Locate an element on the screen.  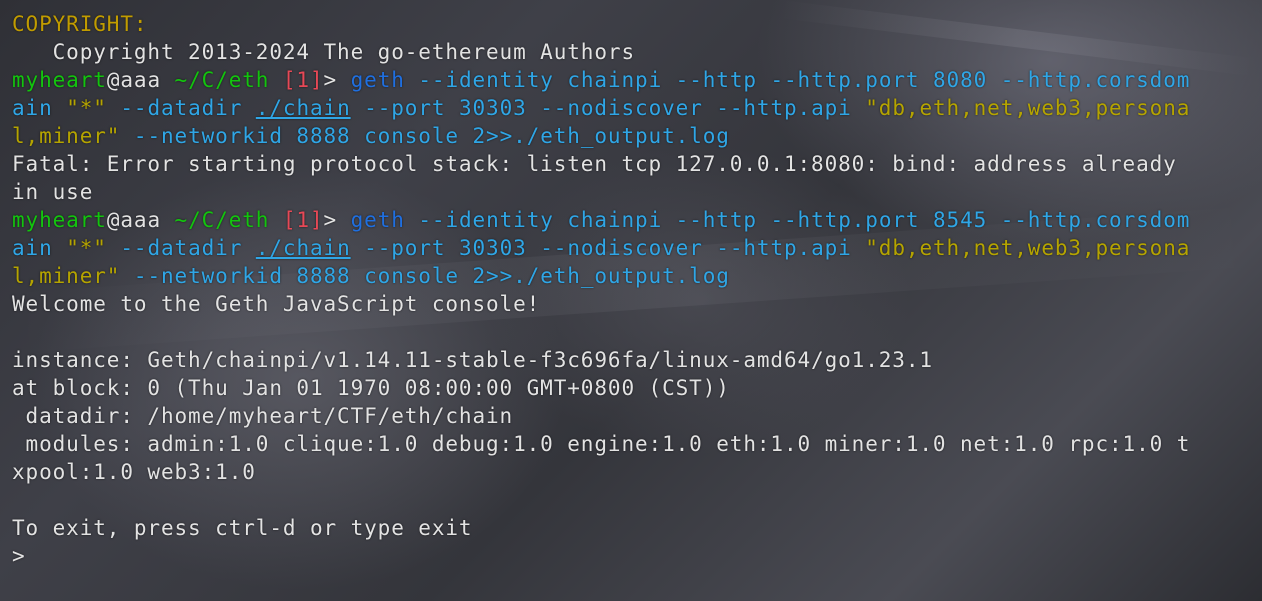
terminal-line: > is located at coordinates (637, 556).